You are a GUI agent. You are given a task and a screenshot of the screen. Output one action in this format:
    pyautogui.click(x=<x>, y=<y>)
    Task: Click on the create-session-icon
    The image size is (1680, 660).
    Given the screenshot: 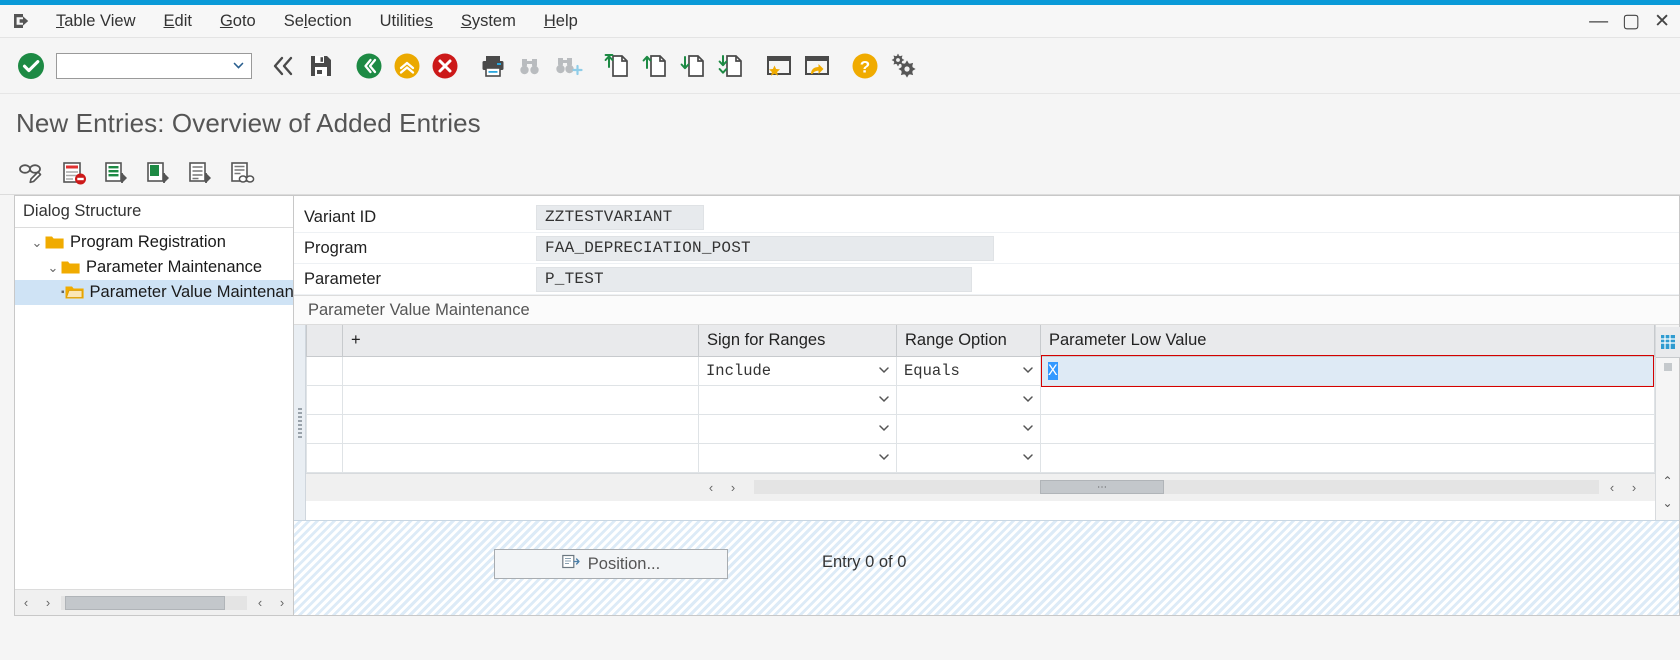 What is the action you would take?
    pyautogui.click(x=779, y=66)
    